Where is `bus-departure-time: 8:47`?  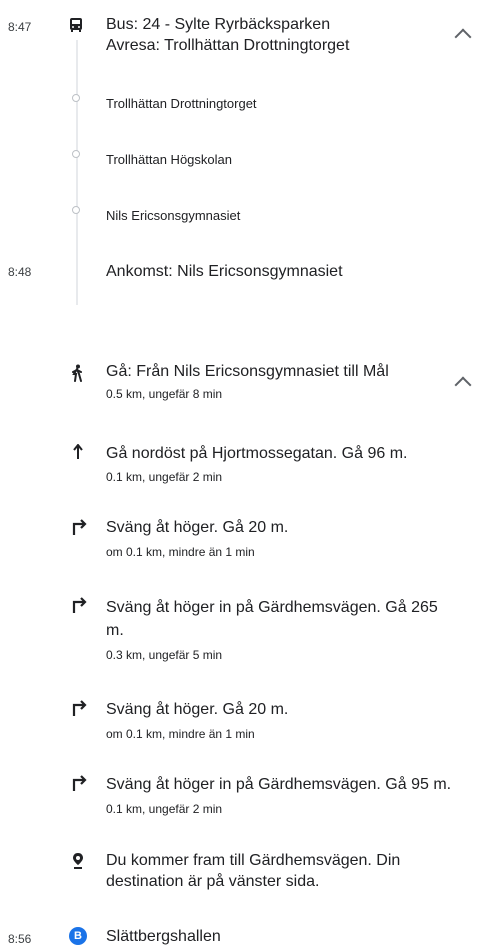
bus-departure-time: 8:47 is located at coordinates (20, 27).